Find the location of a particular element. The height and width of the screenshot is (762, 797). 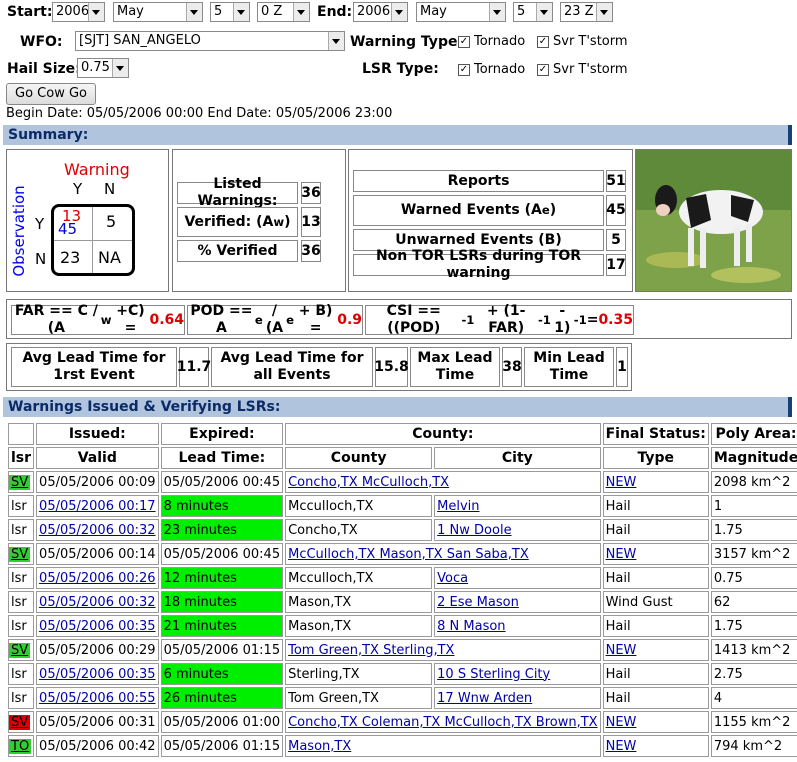

summary-header: Summary: is located at coordinates (397, 135).